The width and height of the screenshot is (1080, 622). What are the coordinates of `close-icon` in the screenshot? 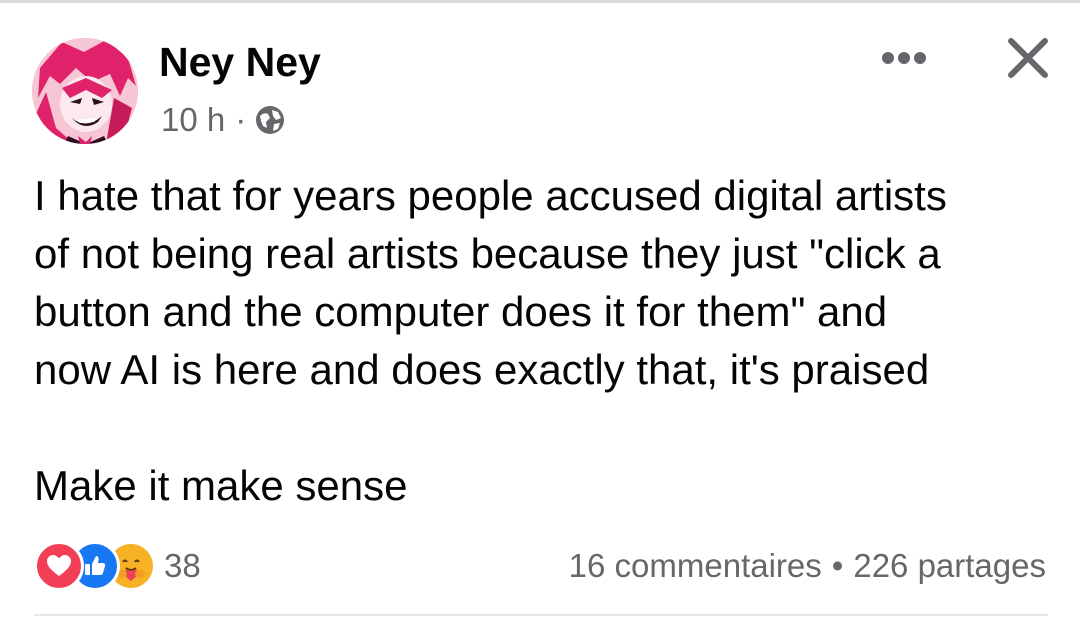 It's located at (1028, 58).